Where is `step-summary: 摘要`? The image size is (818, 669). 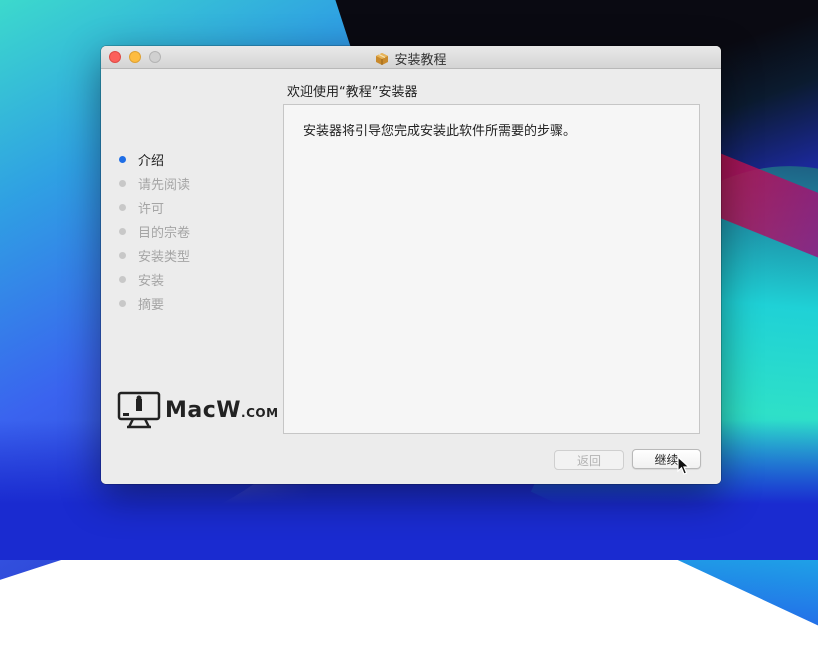
step-summary: 摘要 is located at coordinates (154, 303).